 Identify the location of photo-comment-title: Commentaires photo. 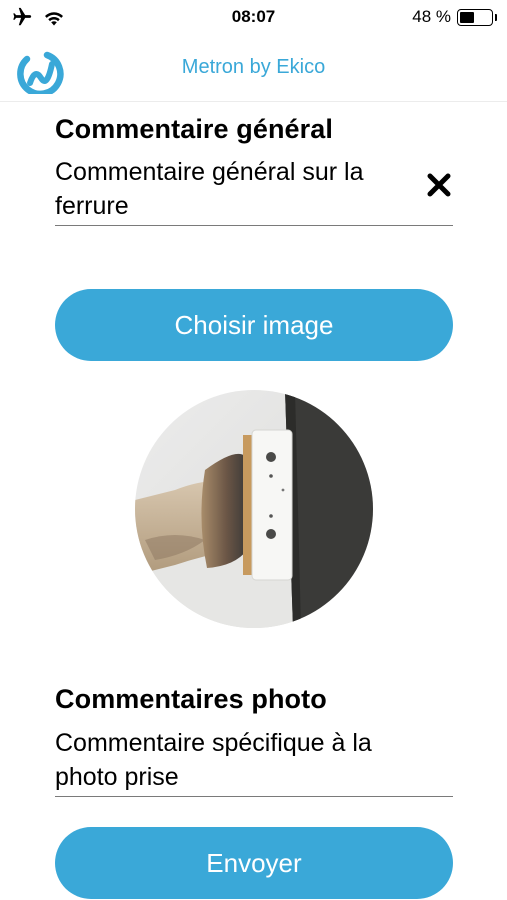
(191, 699).